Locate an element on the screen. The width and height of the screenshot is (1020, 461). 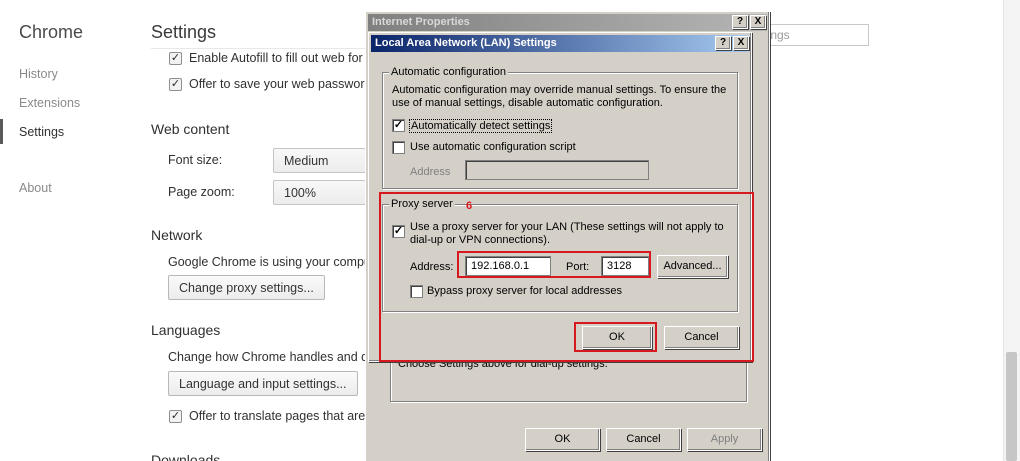
translate-checkbox: ✓ is located at coordinates (175, 416).